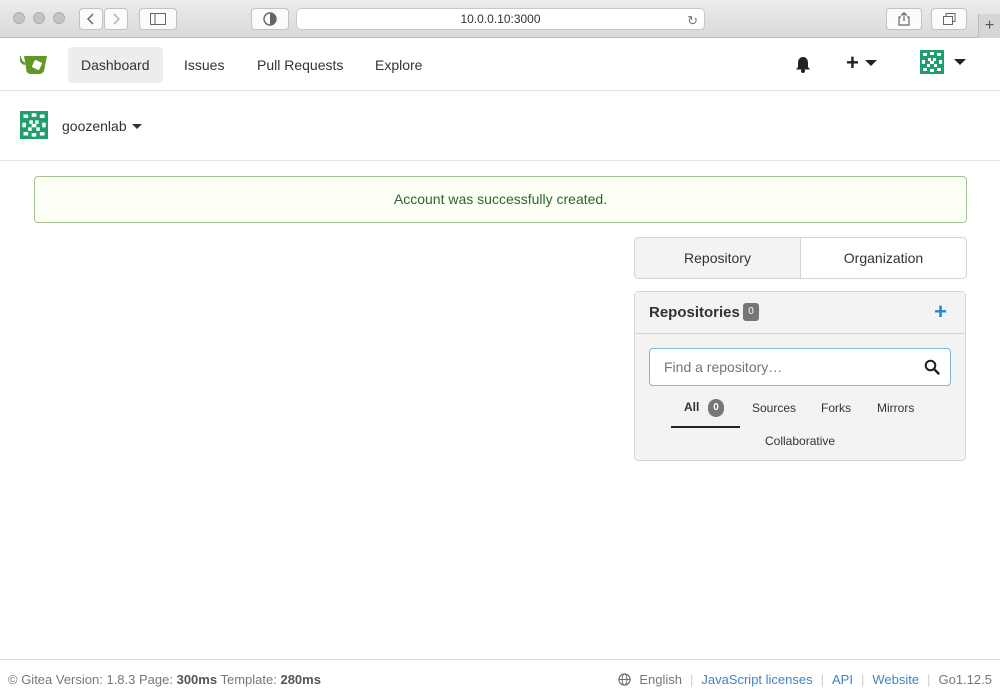 Image resolution: width=1000 pixels, height=700 pixels. What do you see at coordinates (718, 258) in the screenshot?
I see `tab-repository: Repository` at bounding box center [718, 258].